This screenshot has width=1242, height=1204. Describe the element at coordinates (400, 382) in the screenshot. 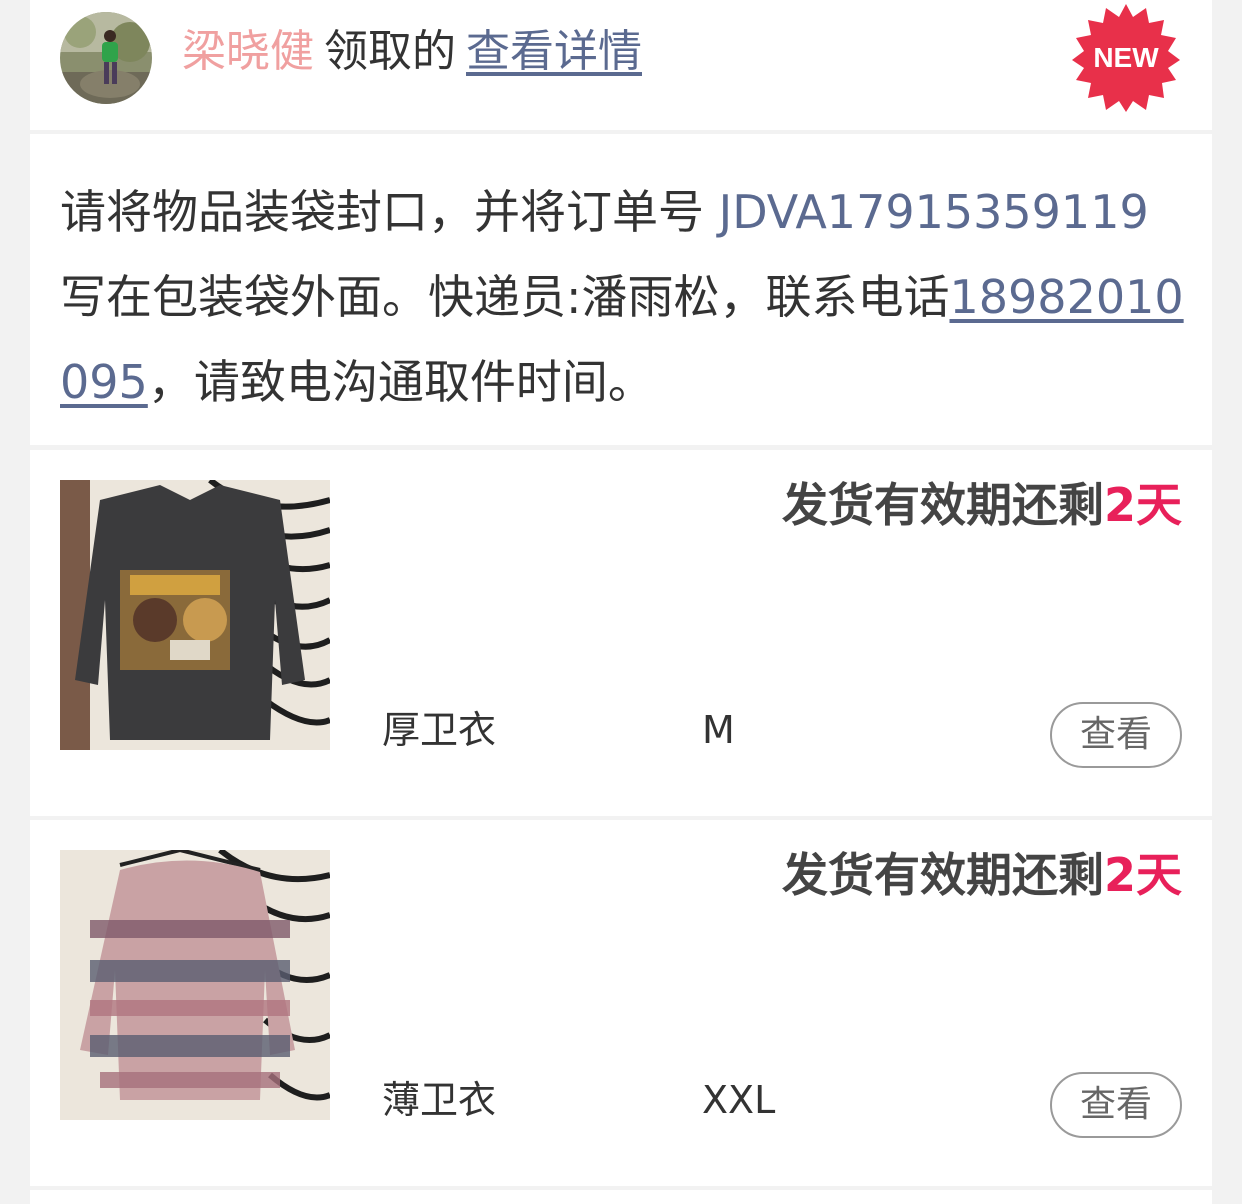

I see `notice-suffix: ，请致电沟通取件时间。` at that location.